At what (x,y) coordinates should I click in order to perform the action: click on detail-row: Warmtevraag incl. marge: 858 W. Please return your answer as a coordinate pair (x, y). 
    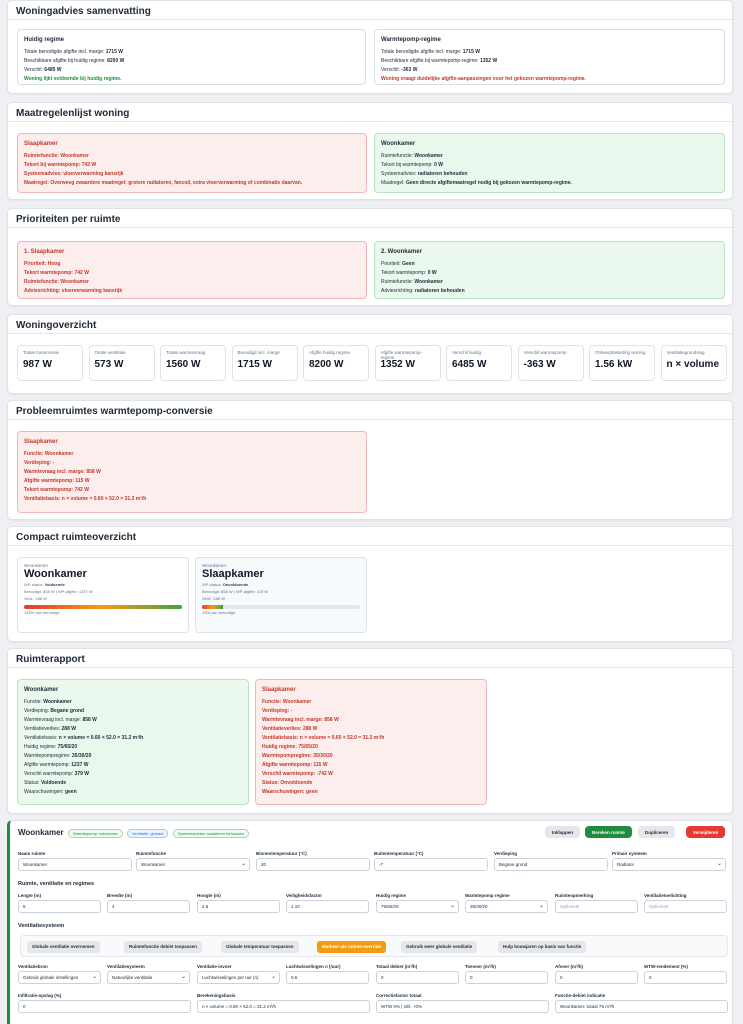
    Looking at the image, I should click on (133, 720).